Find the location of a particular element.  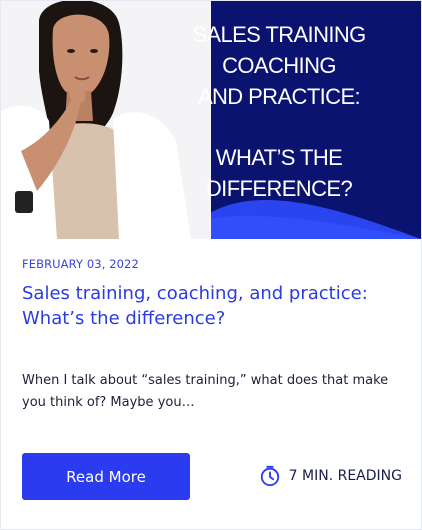

hero-title-line-2: COACHING is located at coordinates (279, 65).